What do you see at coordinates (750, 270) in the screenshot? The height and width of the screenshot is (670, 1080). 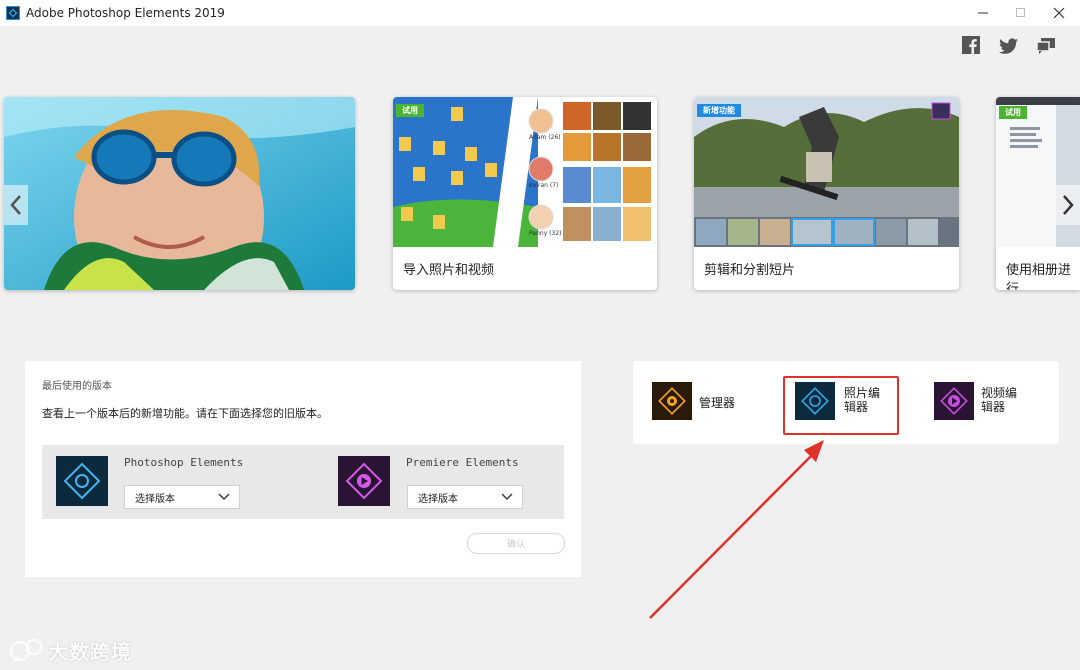 I see `card-label: 剪辑和分割短片` at bounding box center [750, 270].